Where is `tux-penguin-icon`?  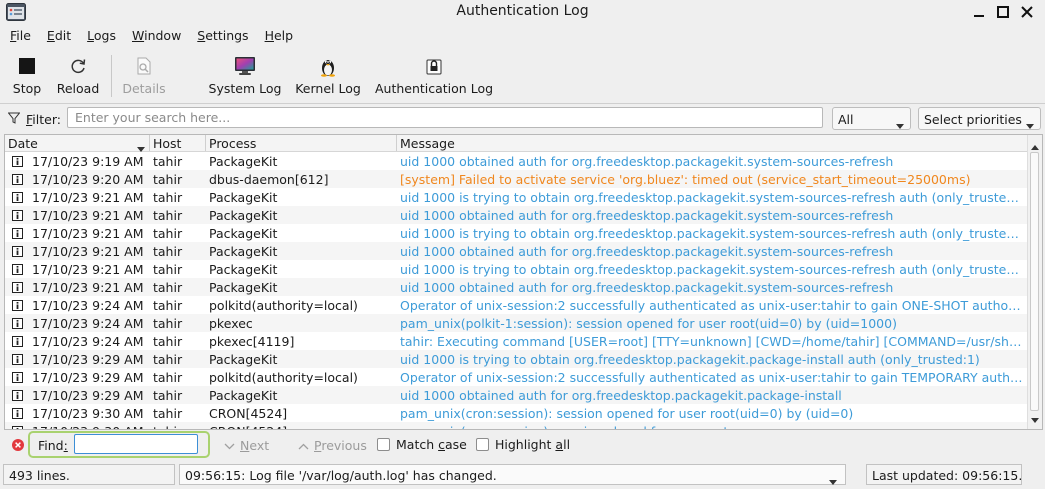
tux-penguin-icon is located at coordinates (328, 66).